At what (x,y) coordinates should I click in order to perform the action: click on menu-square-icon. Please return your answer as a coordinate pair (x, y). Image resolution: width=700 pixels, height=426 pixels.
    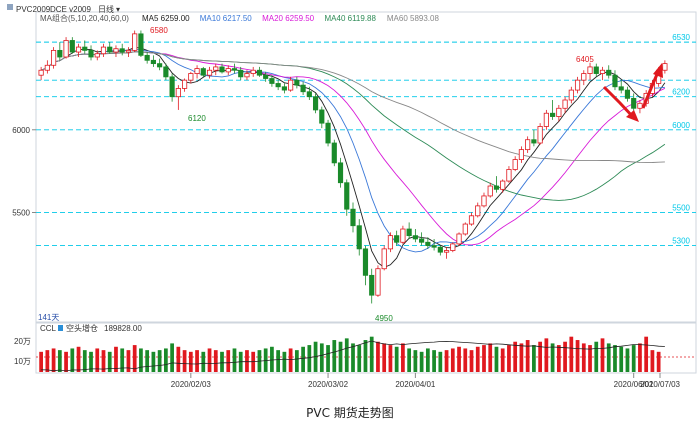
    Looking at the image, I should click on (10, 7).